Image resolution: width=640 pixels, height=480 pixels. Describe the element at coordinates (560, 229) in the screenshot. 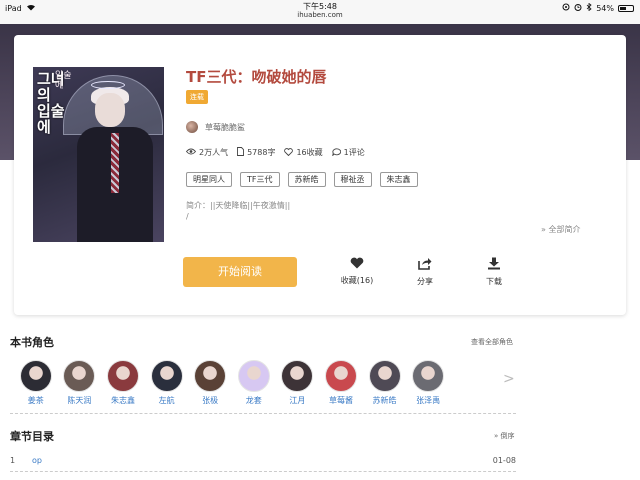

I see `more-intro-link: » 全部简介` at that location.